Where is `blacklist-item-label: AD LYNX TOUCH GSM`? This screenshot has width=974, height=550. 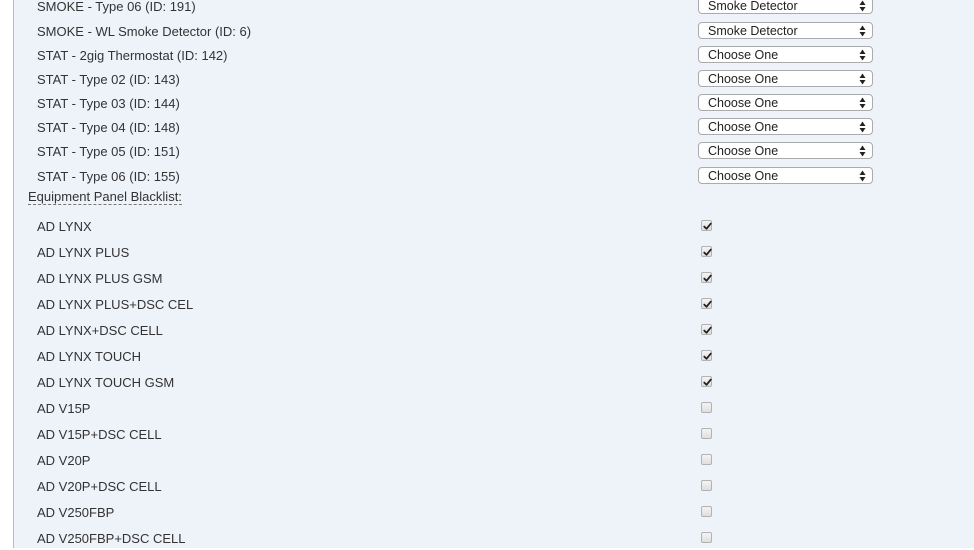
blacklist-item-label: AD LYNX TOUCH GSM is located at coordinates (106, 382).